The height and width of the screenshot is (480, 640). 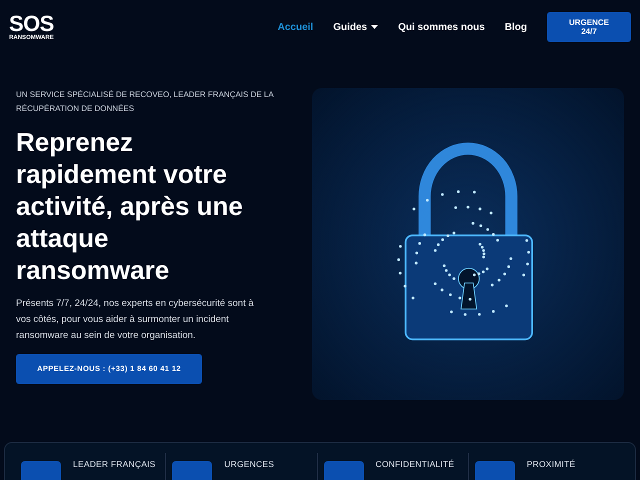 What do you see at coordinates (145, 102) in the screenshot?
I see `hero-eyebrow: UN SERVICE SPÉCIALISÉ DE RECOVEO, LEADER FRANÇAIS DE LA RÉCUPÉRATION DE DONNÉES` at bounding box center [145, 102].